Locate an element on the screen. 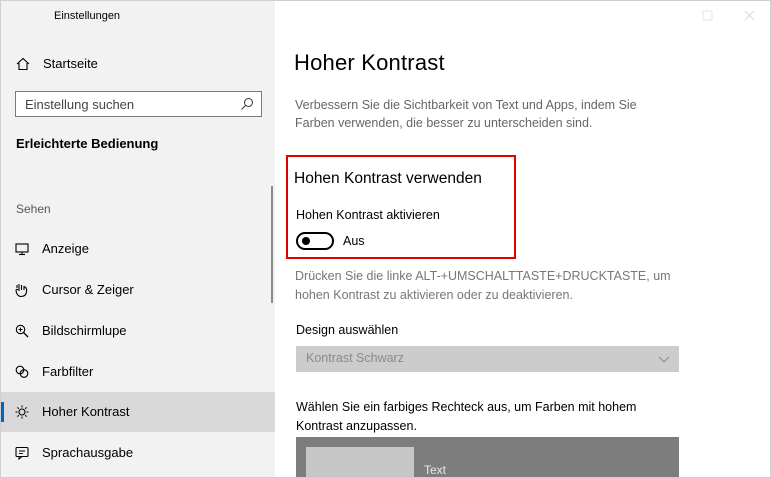 The image size is (771, 478). monitor-icon is located at coordinates (22, 249).